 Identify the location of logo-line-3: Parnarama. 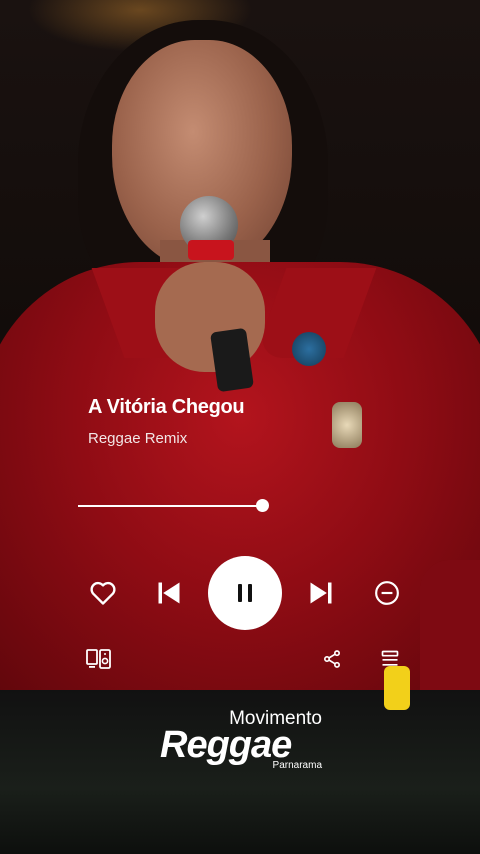
(297, 765).